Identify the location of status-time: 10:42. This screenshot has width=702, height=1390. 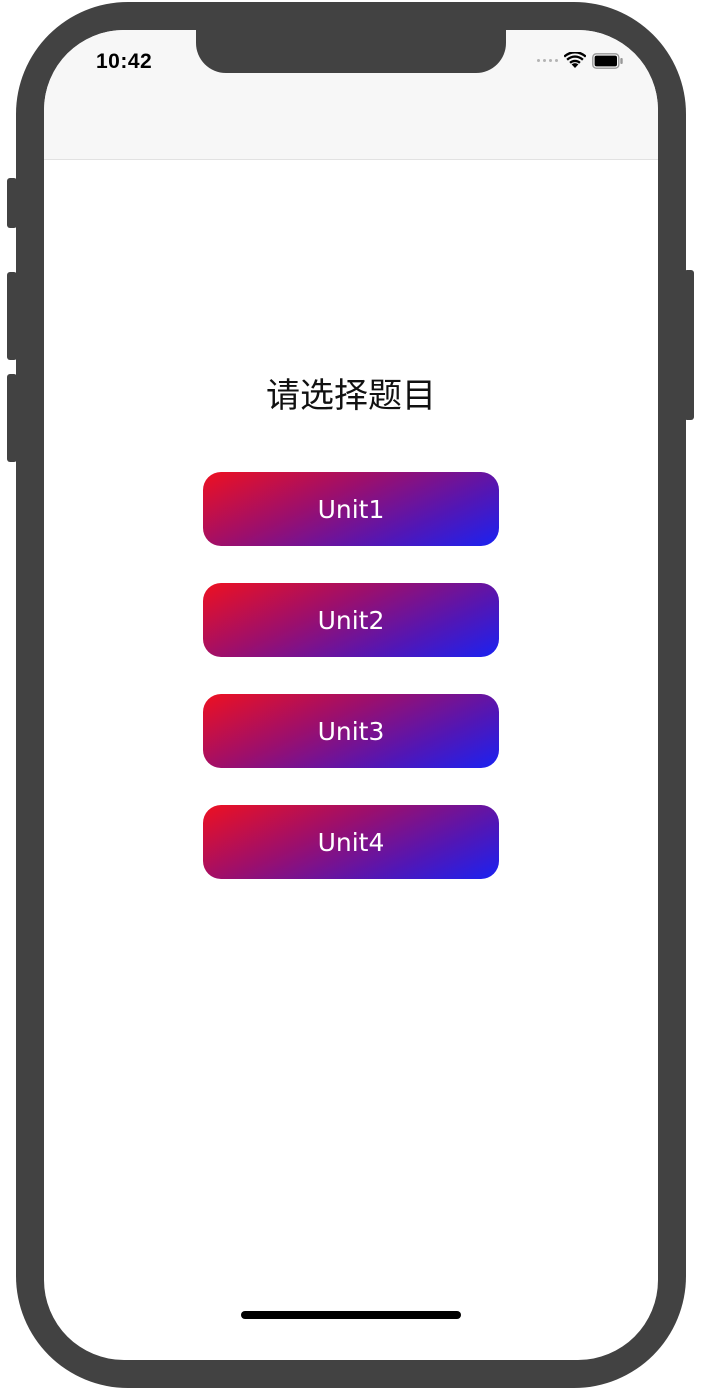
(124, 61).